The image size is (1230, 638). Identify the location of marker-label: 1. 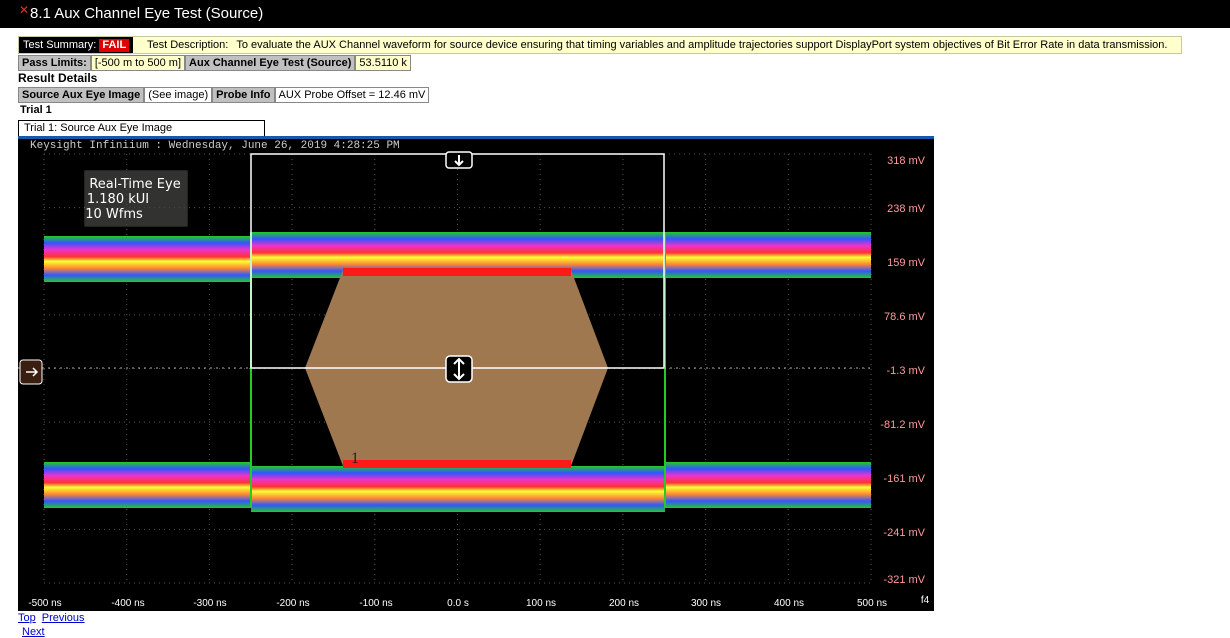
(355, 458).